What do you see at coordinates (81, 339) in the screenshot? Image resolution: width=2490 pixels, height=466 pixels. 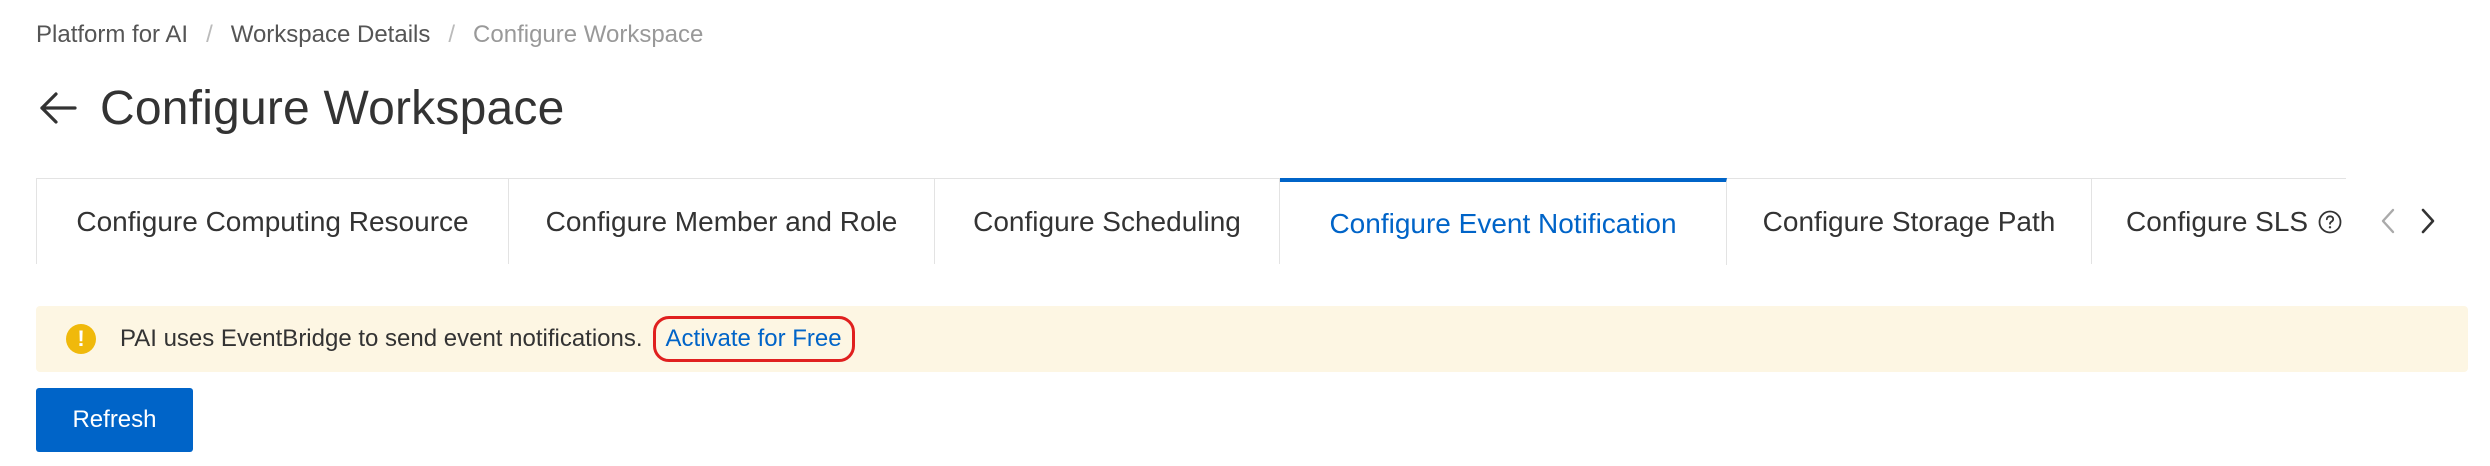 I see `warning-icon: !` at bounding box center [81, 339].